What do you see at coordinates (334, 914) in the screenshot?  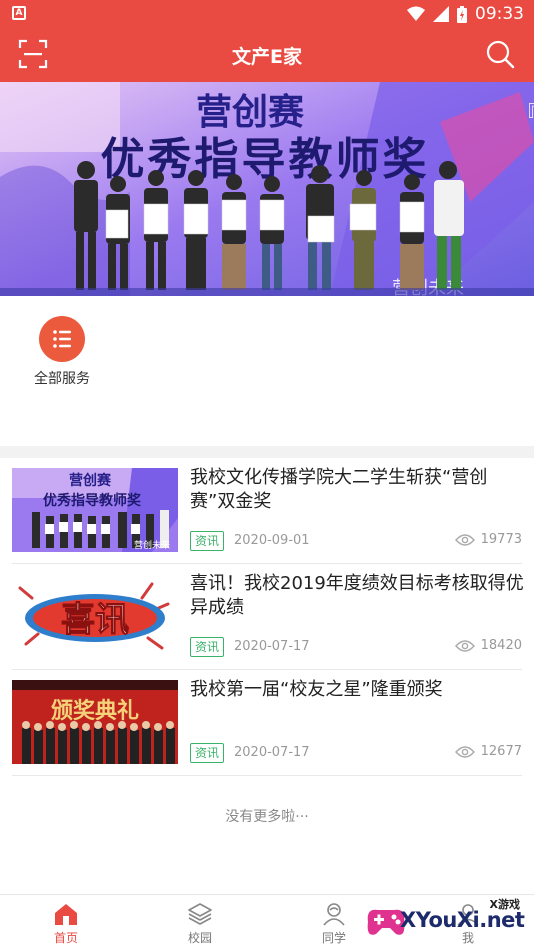 I see `classmates-icon` at bounding box center [334, 914].